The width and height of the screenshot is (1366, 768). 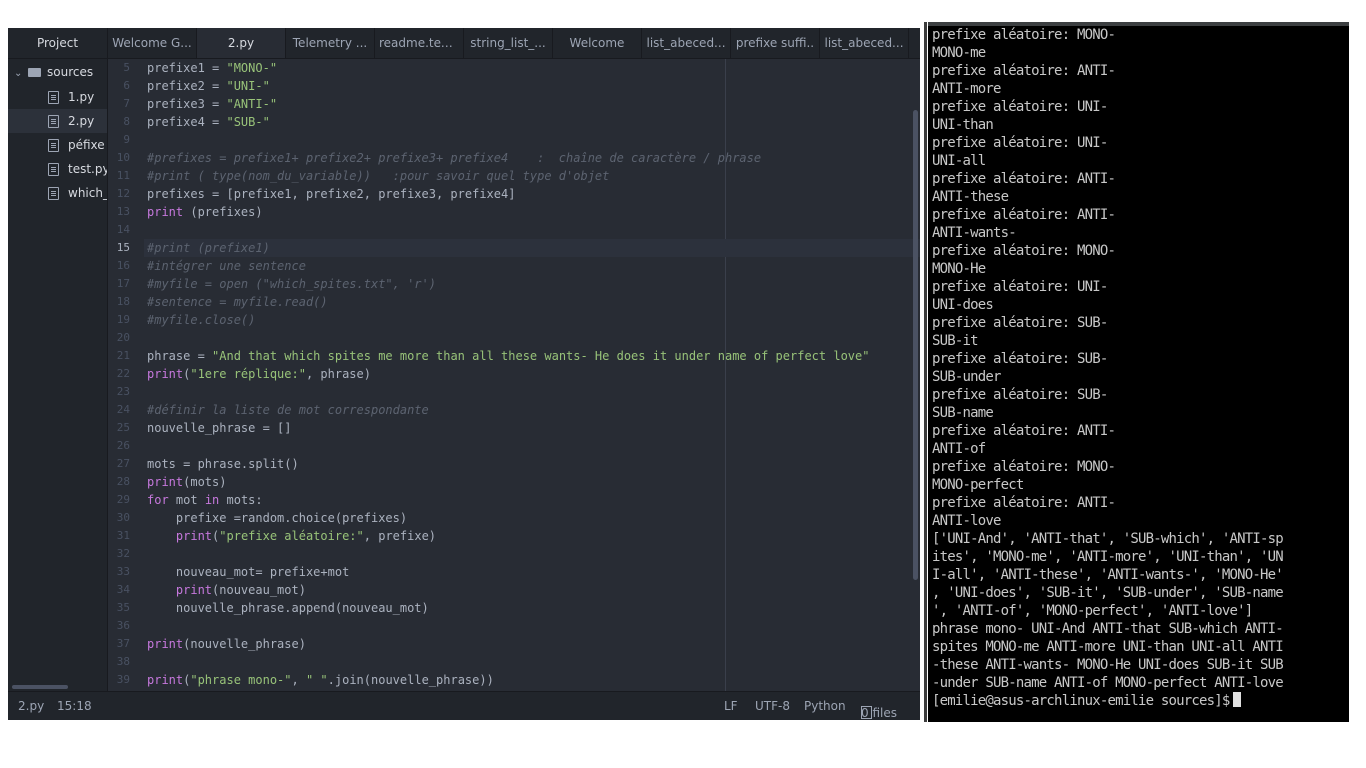 I want to click on code-token: #sentence = myfile.read(), so click(x=237, y=302).